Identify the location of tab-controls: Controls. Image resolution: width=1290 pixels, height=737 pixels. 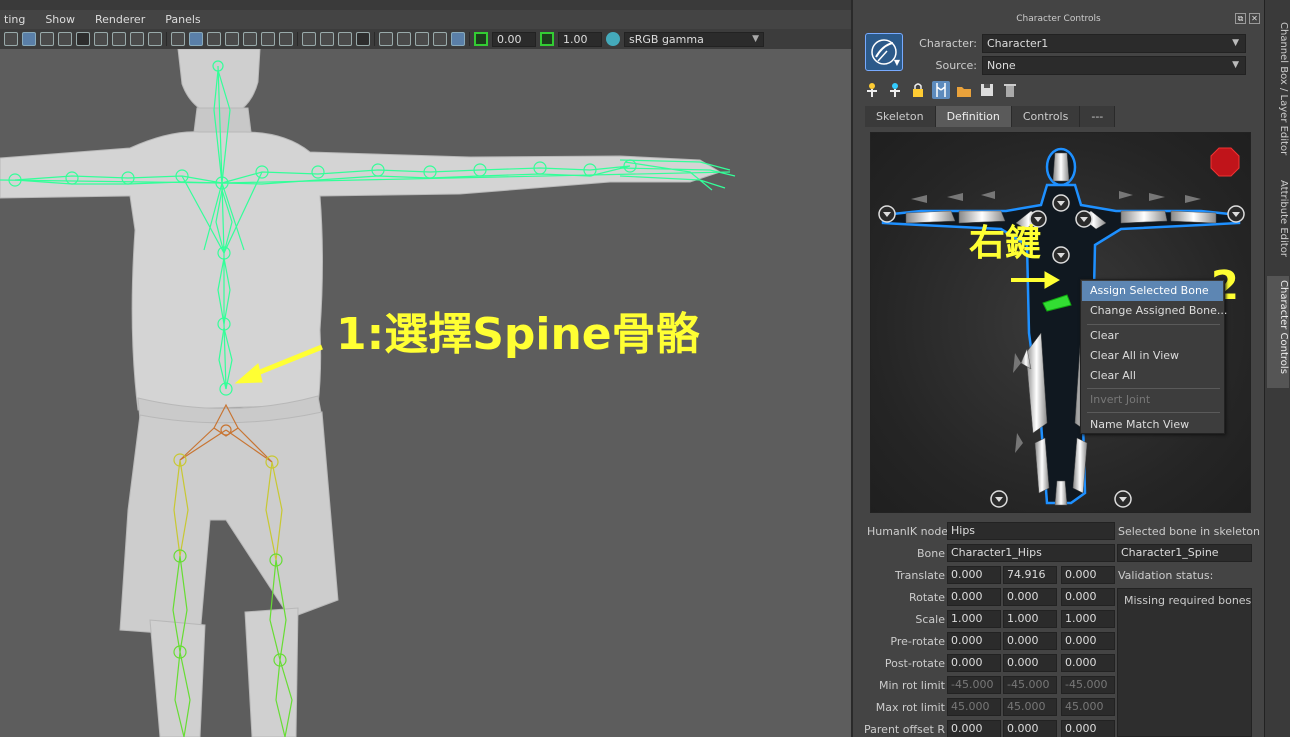
(1046, 116).